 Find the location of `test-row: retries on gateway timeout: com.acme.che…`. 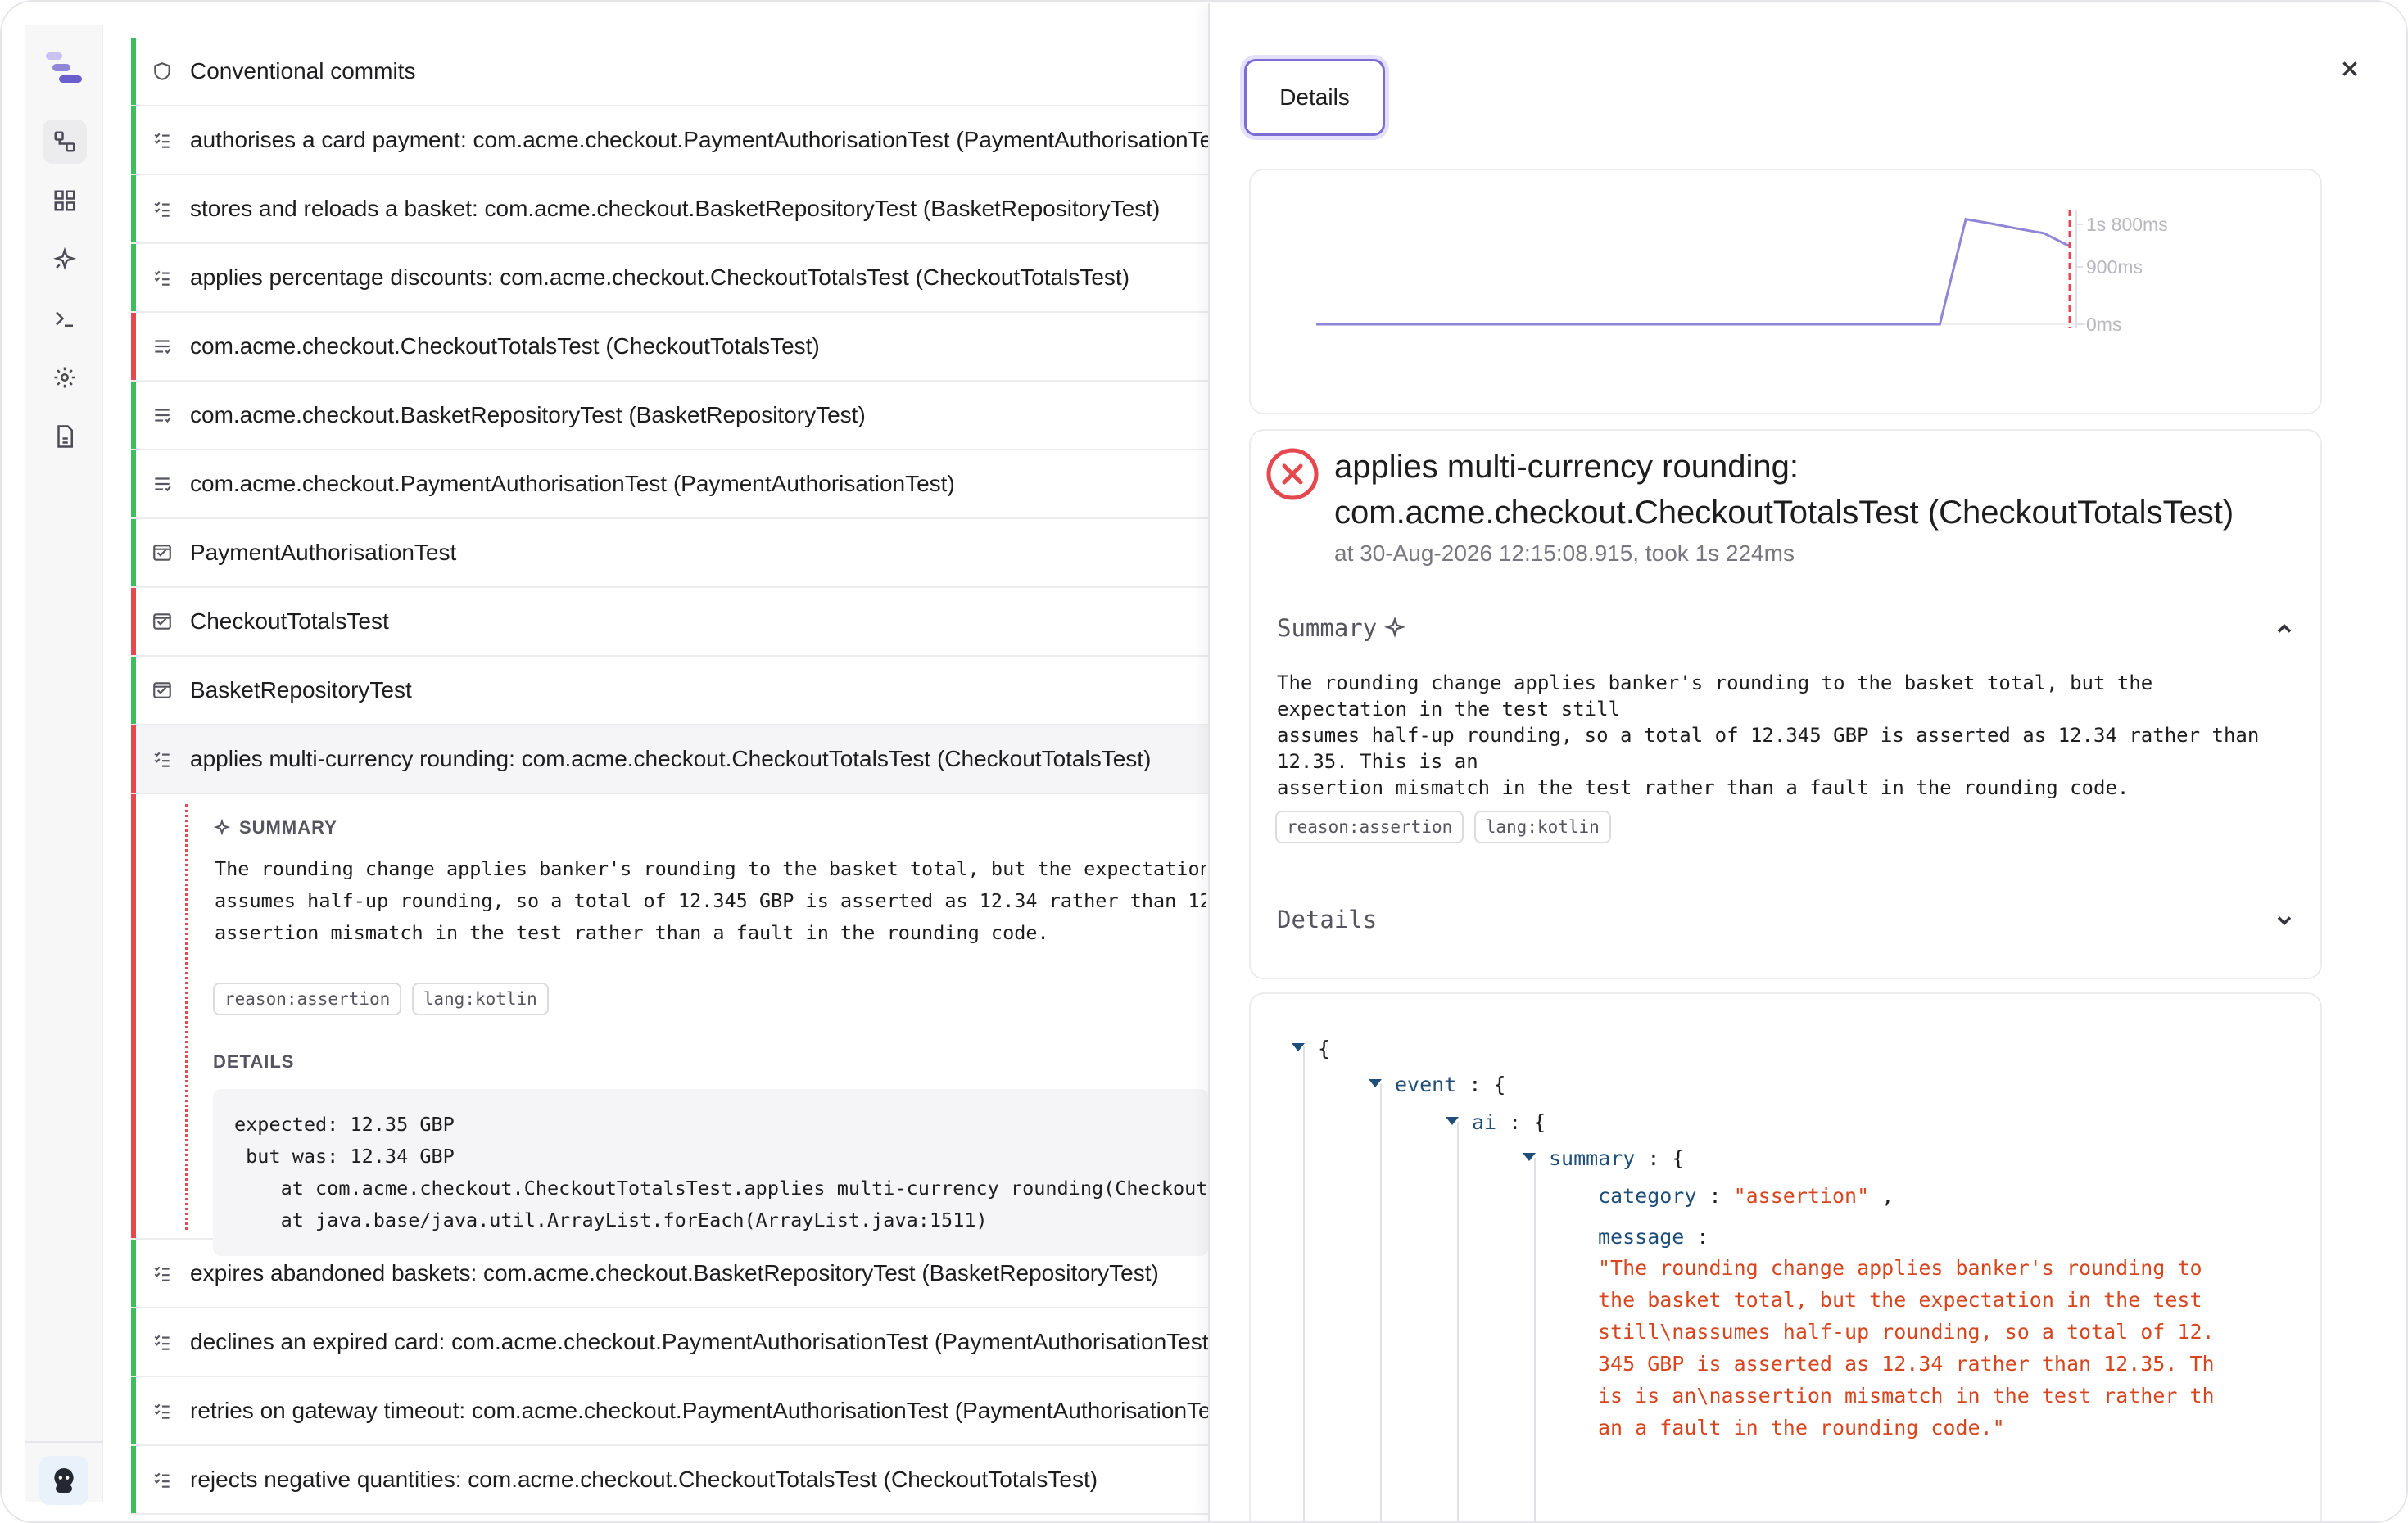

test-row: retries on gateway timeout: com.acme.che… is located at coordinates (669, 1411).